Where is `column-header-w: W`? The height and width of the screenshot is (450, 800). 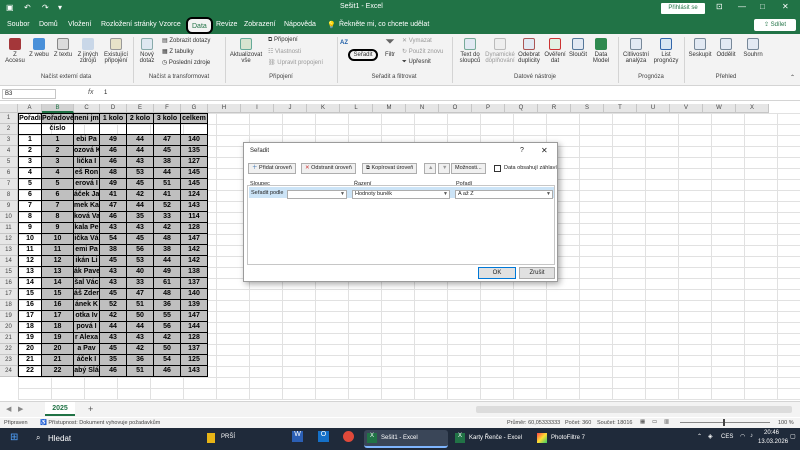 column-header-w: W is located at coordinates (719, 108).